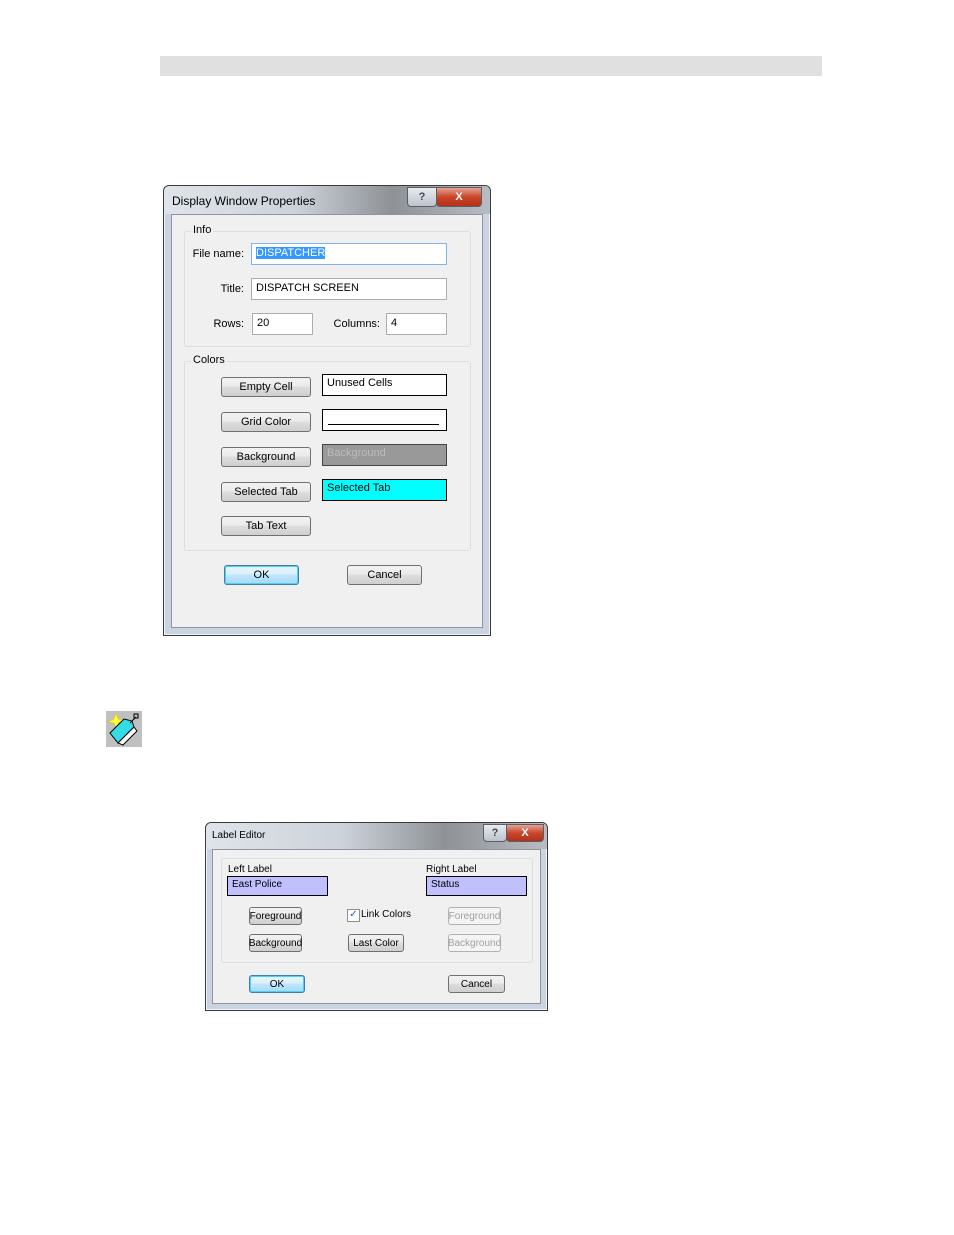 The width and height of the screenshot is (954, 1235). What do you see at coordinates (376, 943) in the screenshot?
I see `last-color-button: Last Color` at bounding box center [376, 943].